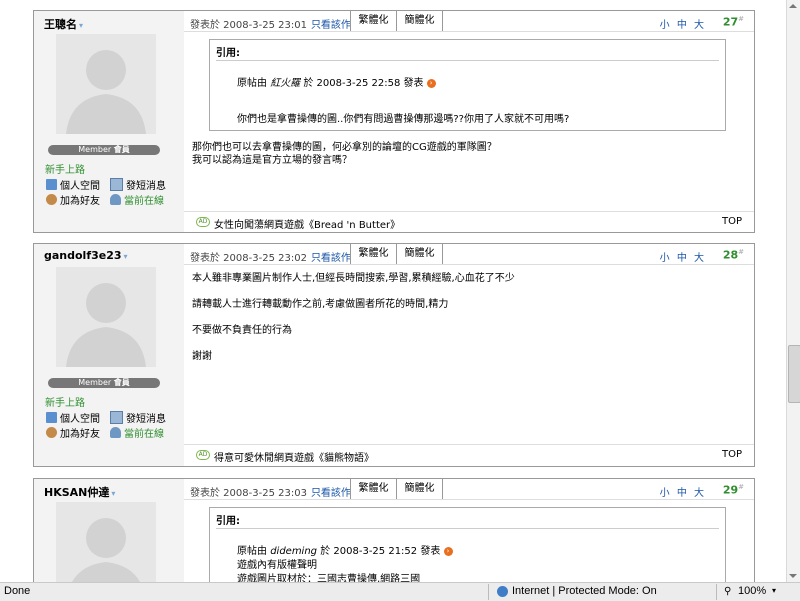  I want to click on quote-text-line-2: 遊戲圖片取材於：三國志曹操傳,網路三國, so click(329, 578).